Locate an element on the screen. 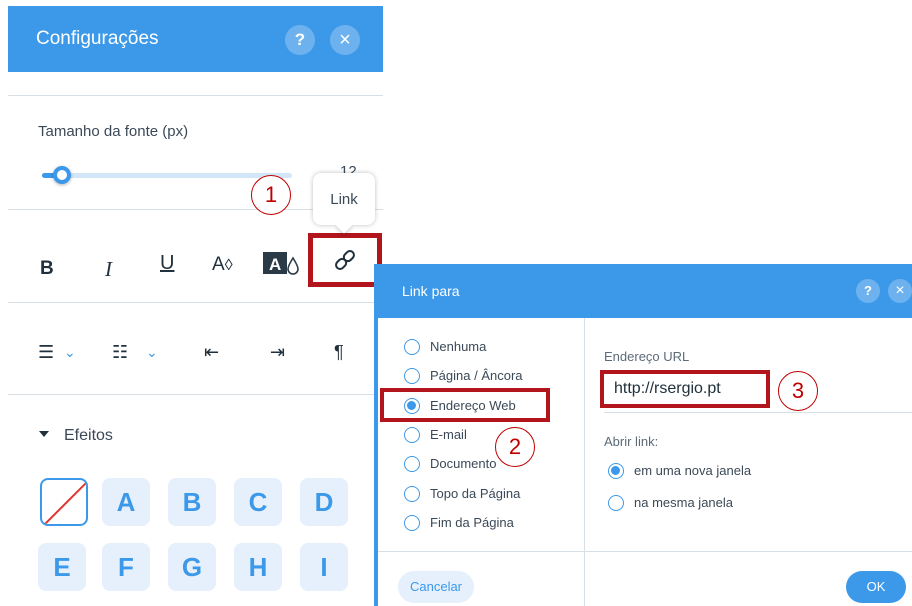 This screenshot has width=912, height=606. highlight-color-button: A is located at coordinates (282, 264).